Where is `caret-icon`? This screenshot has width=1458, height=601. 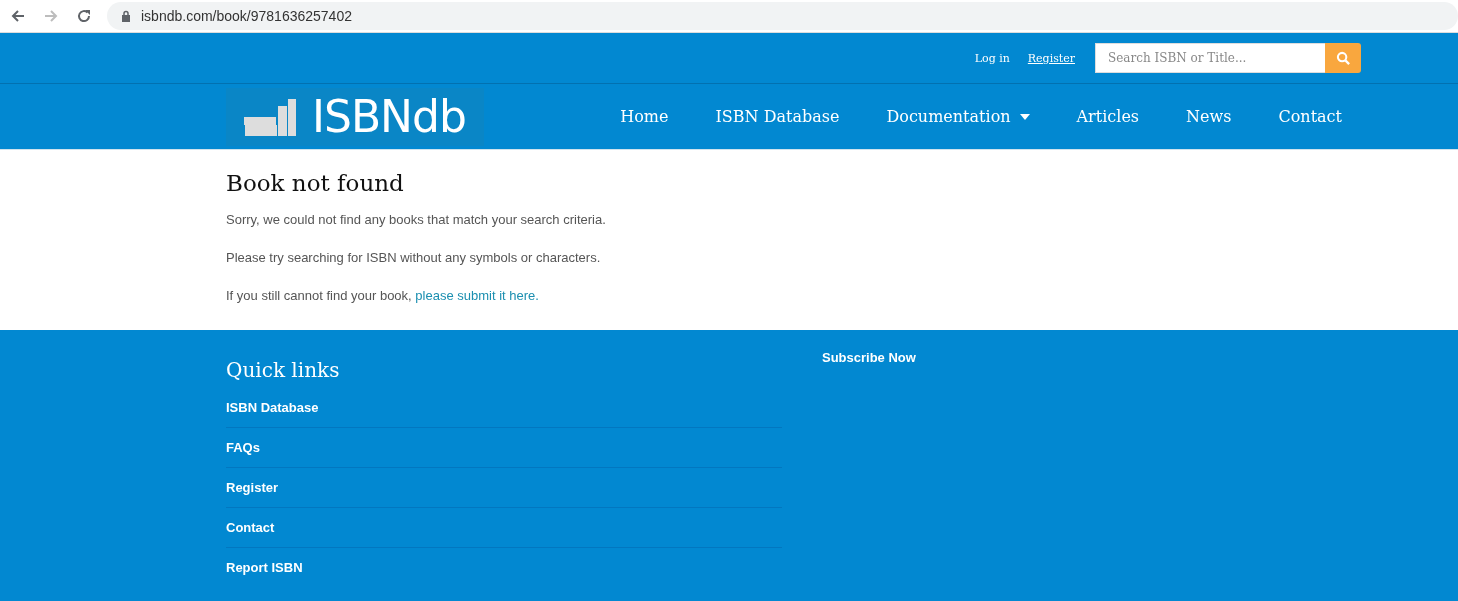
caret-icon is located at coordinates (1024, 116).